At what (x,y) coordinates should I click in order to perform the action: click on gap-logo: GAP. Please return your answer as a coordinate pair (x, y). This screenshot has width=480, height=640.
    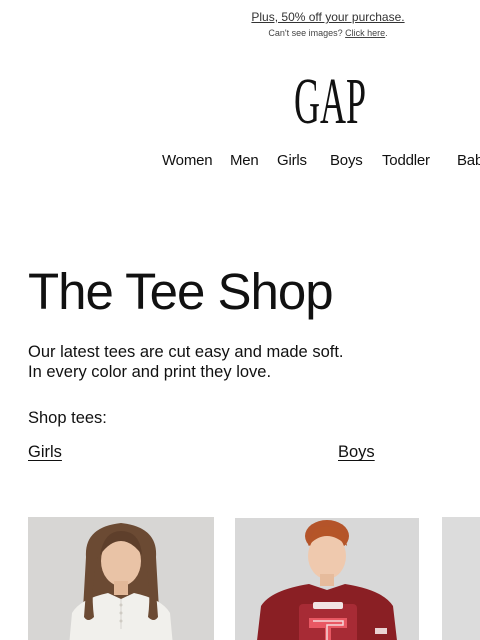
    Looking at the image, I should click on (330, 98).